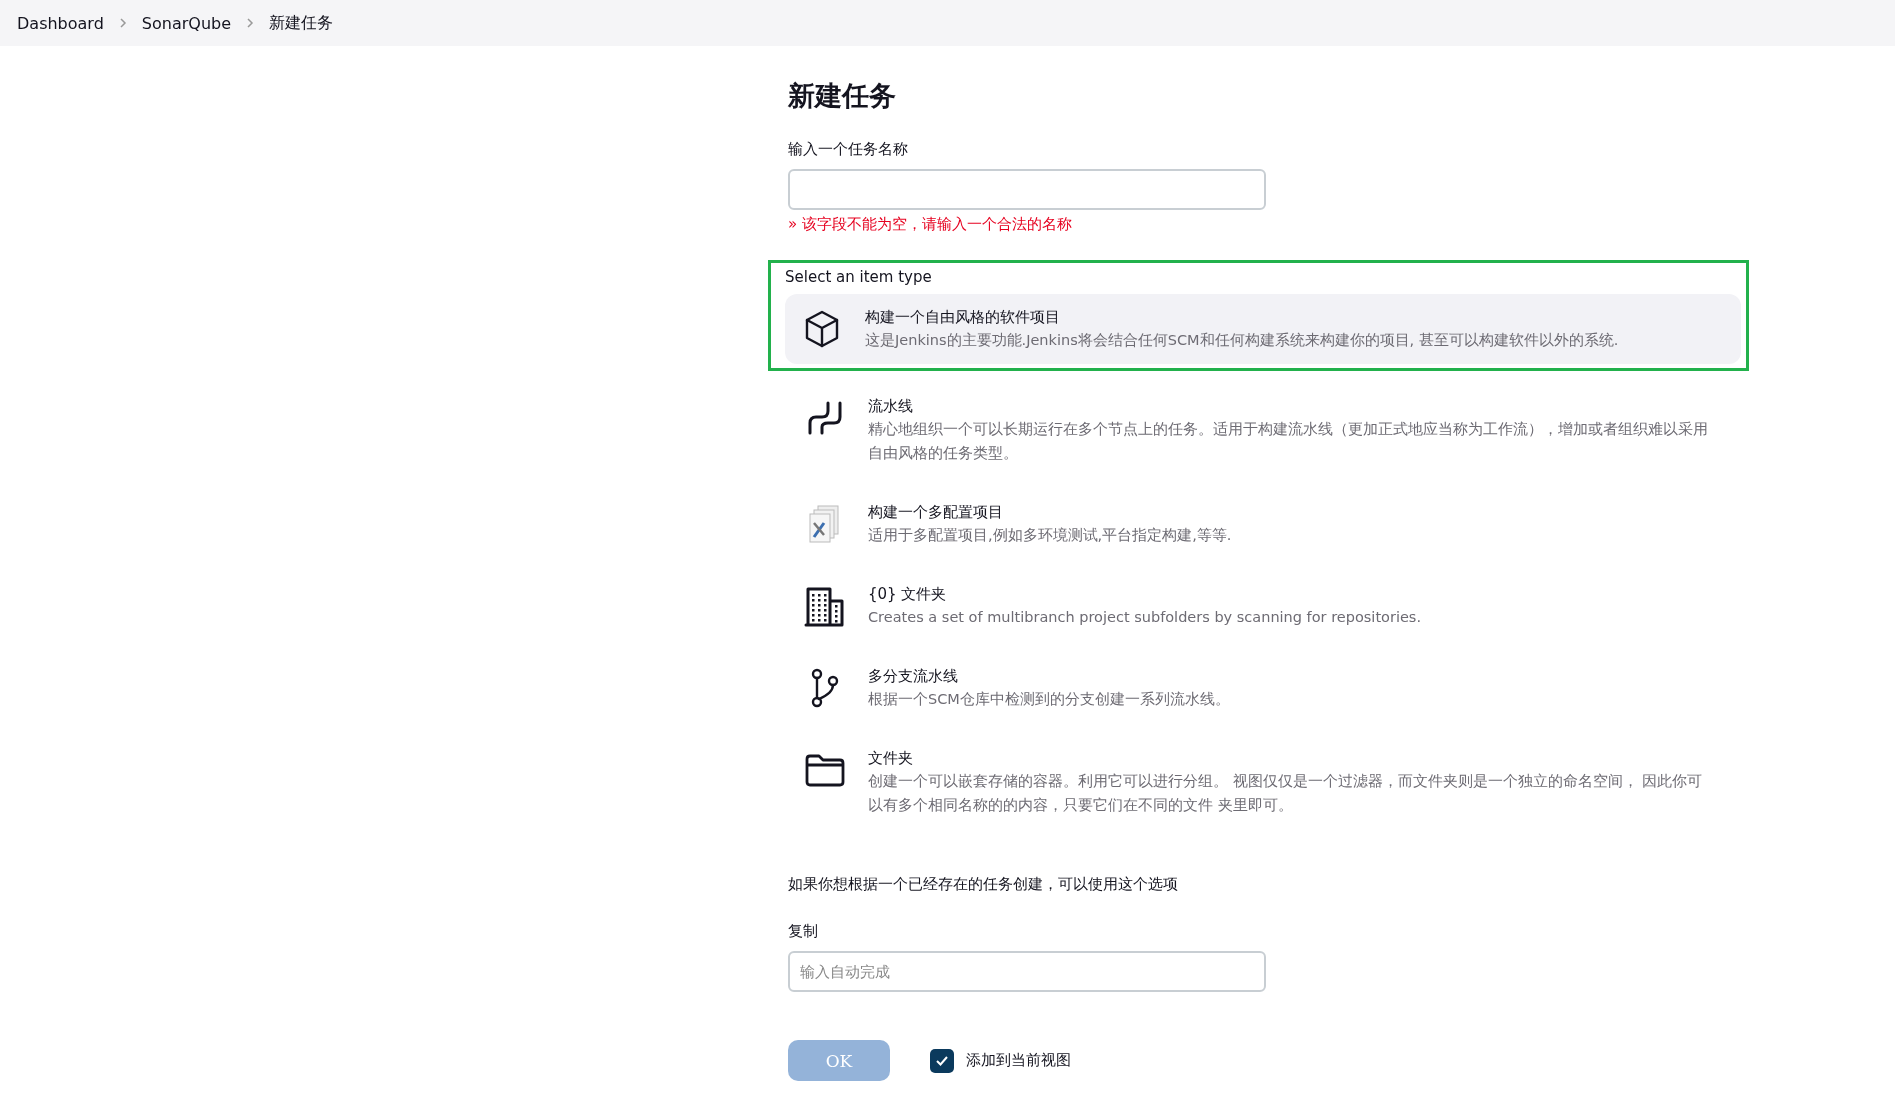 The image size is (1895, 1101). I want to click on building-icon, so click(825, 606).